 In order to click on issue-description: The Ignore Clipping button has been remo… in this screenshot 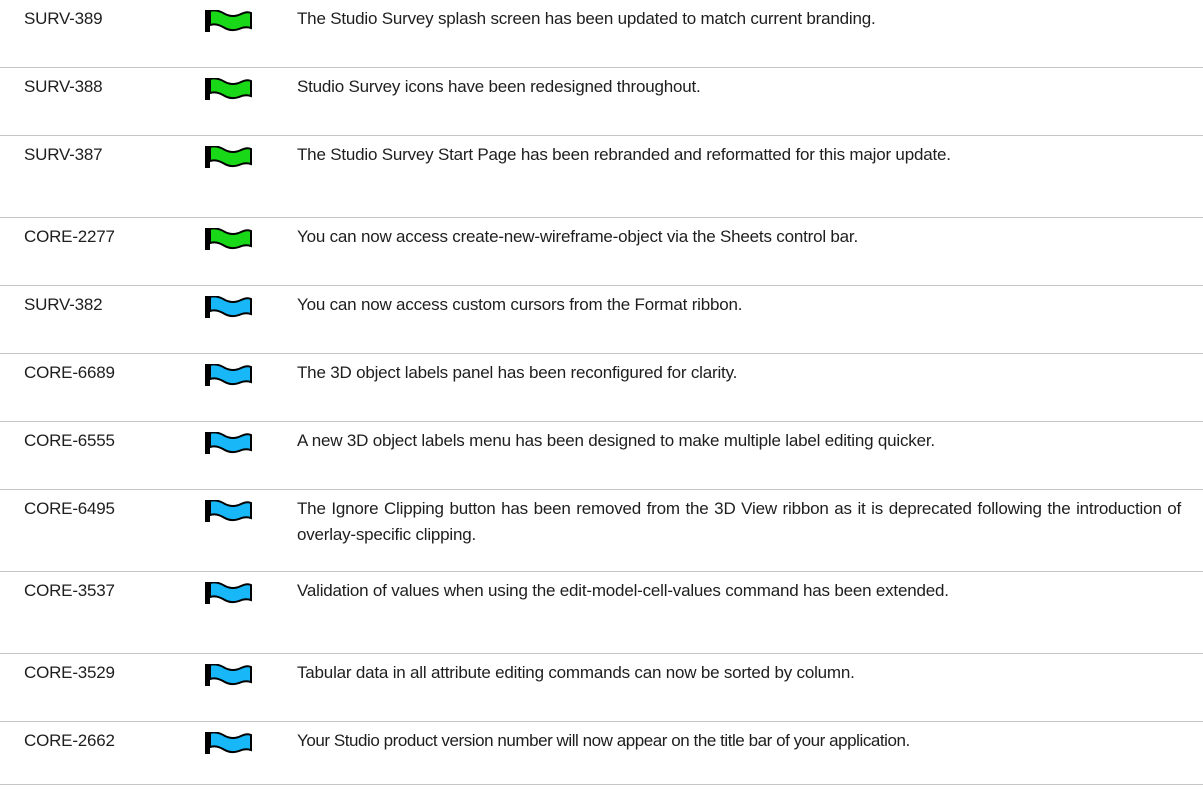, I will do `click(739, 521)`.